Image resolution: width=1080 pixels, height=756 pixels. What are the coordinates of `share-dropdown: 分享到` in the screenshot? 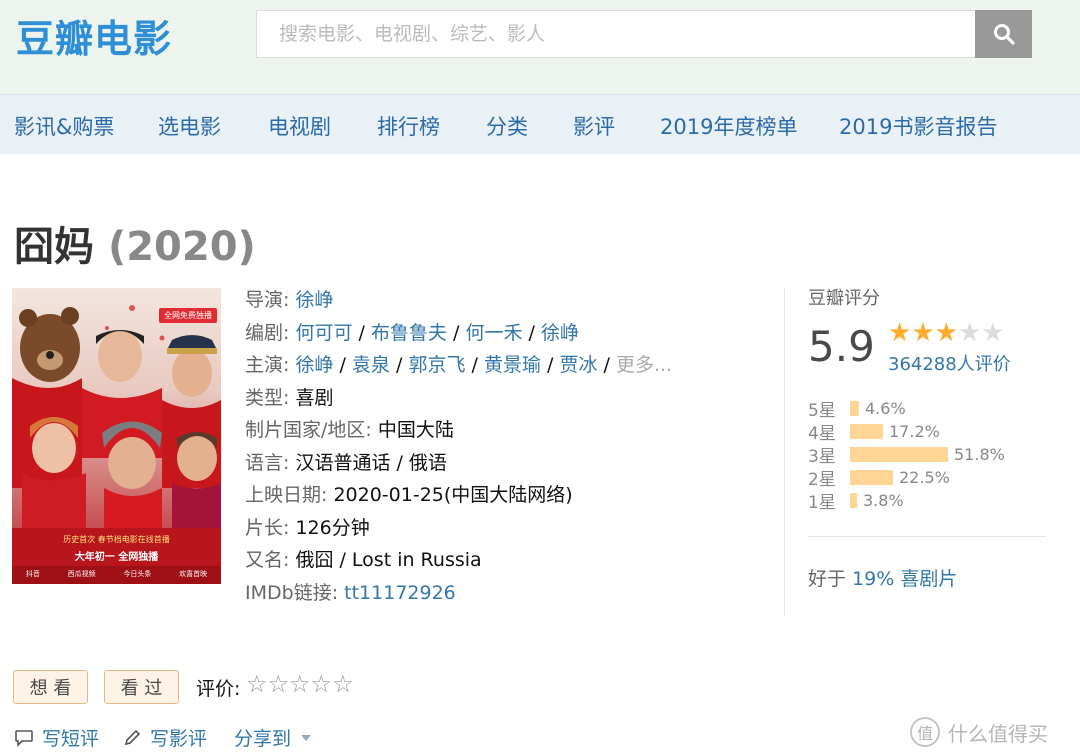 It's located at (273, 737).